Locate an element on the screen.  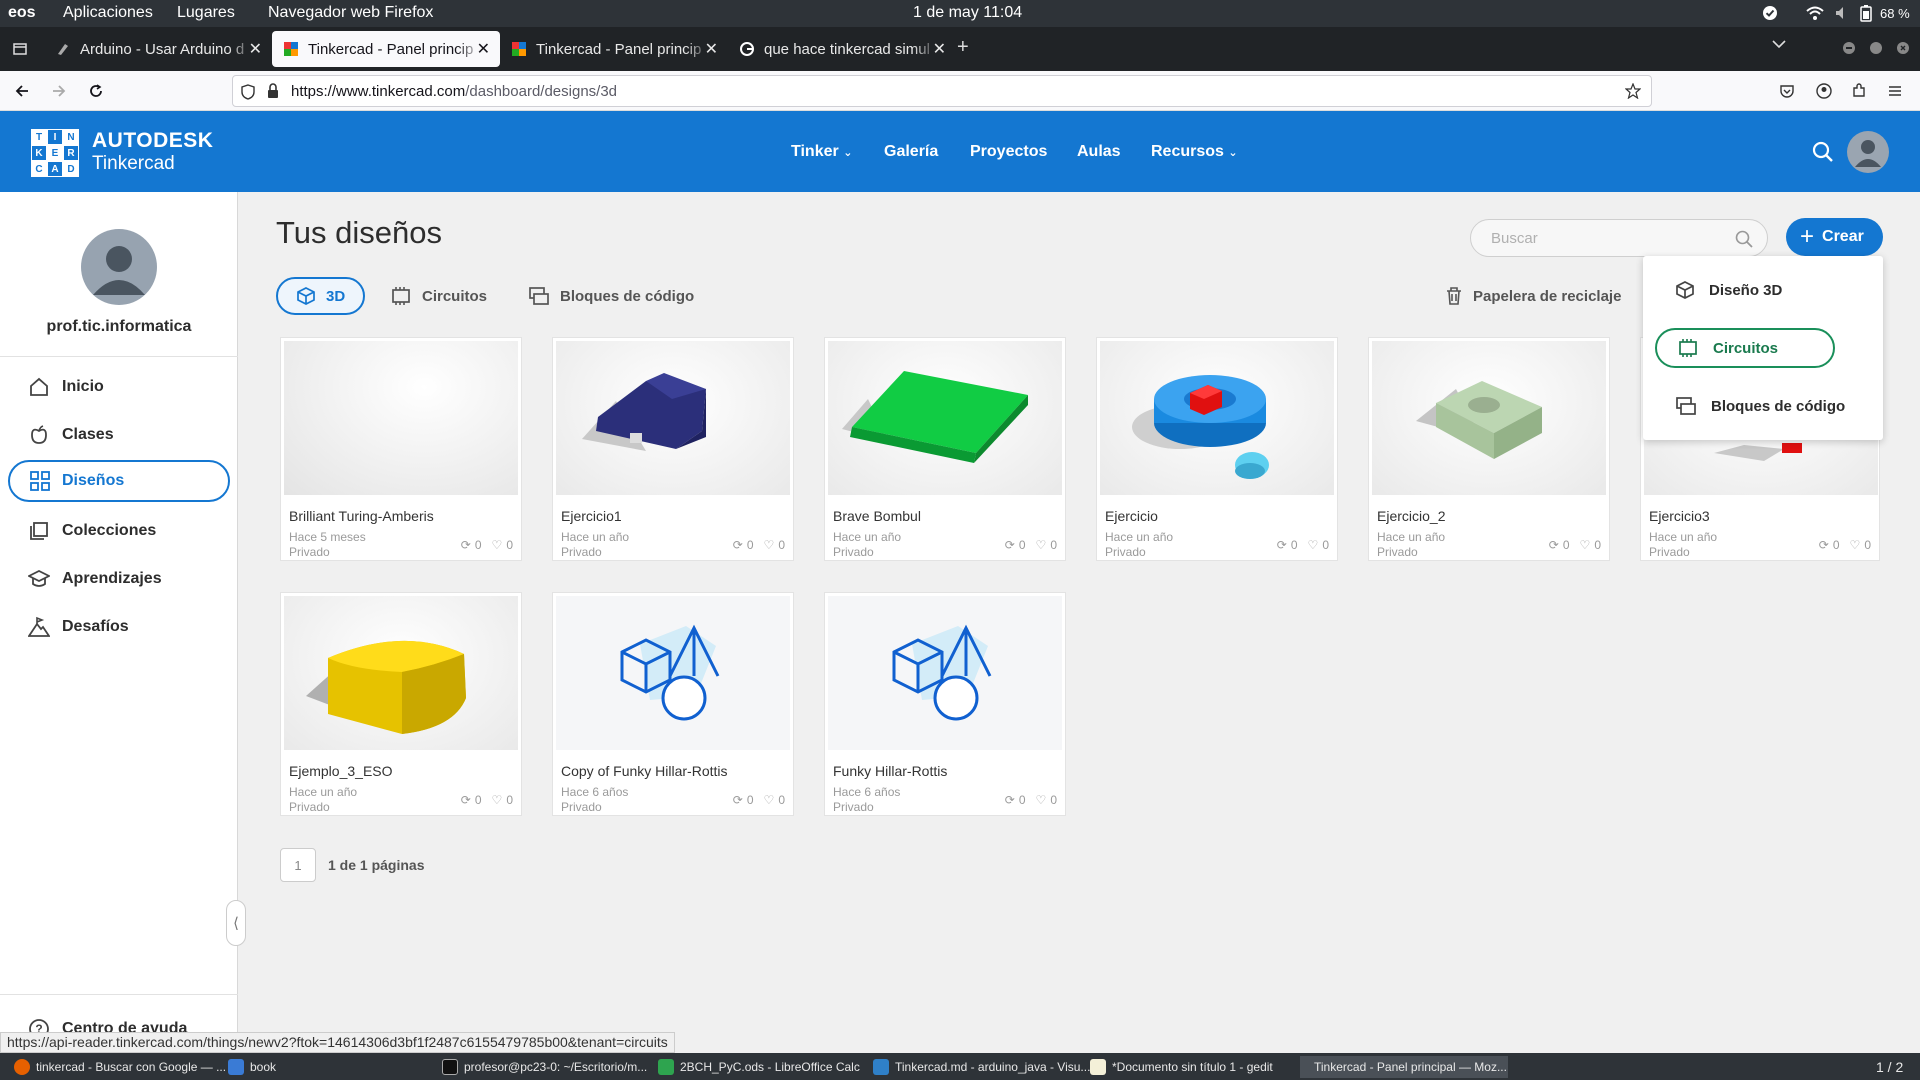
menu-item-diseno-3d: Diseño 3D is located at coordinates (1745, 290).